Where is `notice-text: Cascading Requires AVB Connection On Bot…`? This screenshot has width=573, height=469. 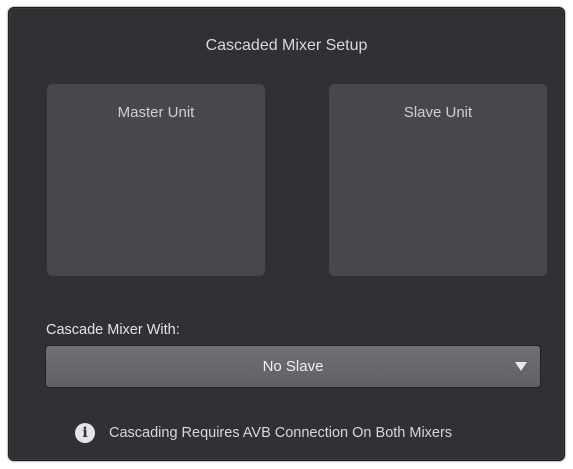 notice-text: Cascading Requires AVB Connection On Bot… is located at coordinates (281, 433).